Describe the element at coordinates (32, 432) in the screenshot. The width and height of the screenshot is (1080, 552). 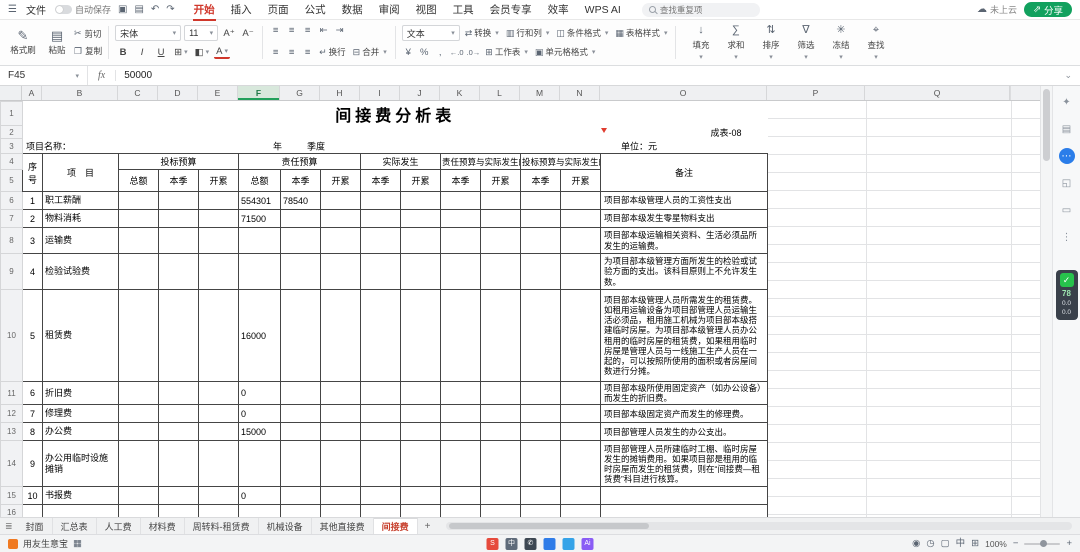
I see `seq-cell: 8` at that location.